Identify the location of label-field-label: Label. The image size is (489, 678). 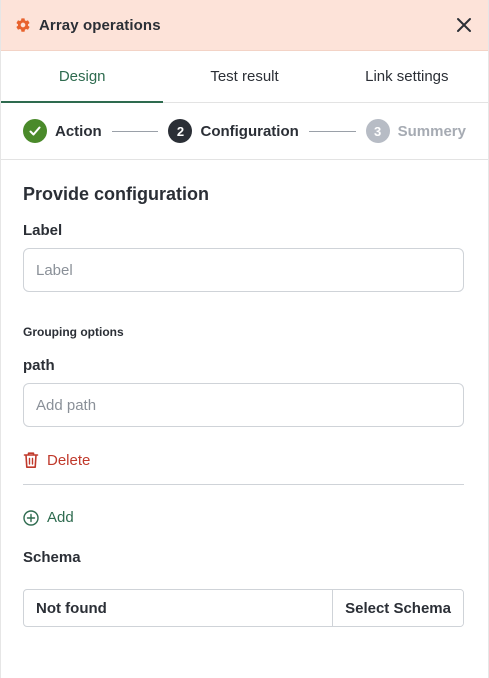
(43, 230).